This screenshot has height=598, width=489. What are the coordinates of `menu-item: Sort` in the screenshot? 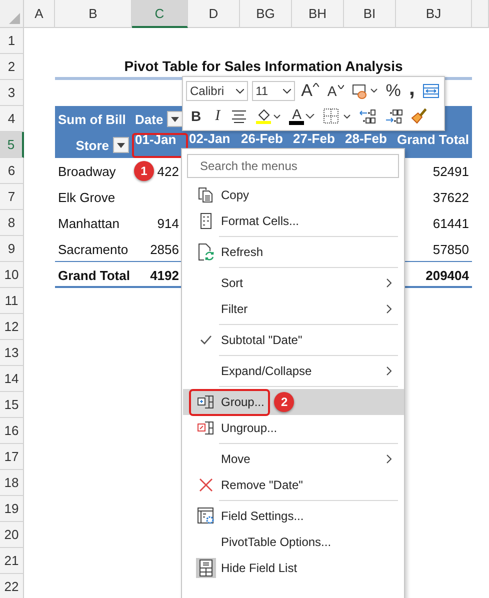 It's located at (293, 283).